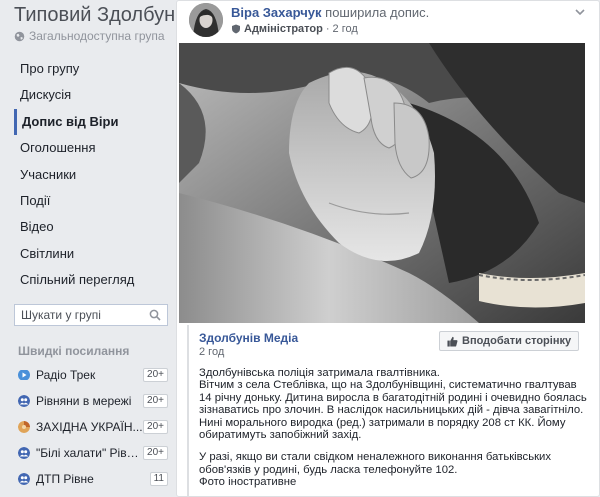  Describe the element at coordinates (158, 479) in the screenshot. I see `quick-link-badge: 11` at that location.